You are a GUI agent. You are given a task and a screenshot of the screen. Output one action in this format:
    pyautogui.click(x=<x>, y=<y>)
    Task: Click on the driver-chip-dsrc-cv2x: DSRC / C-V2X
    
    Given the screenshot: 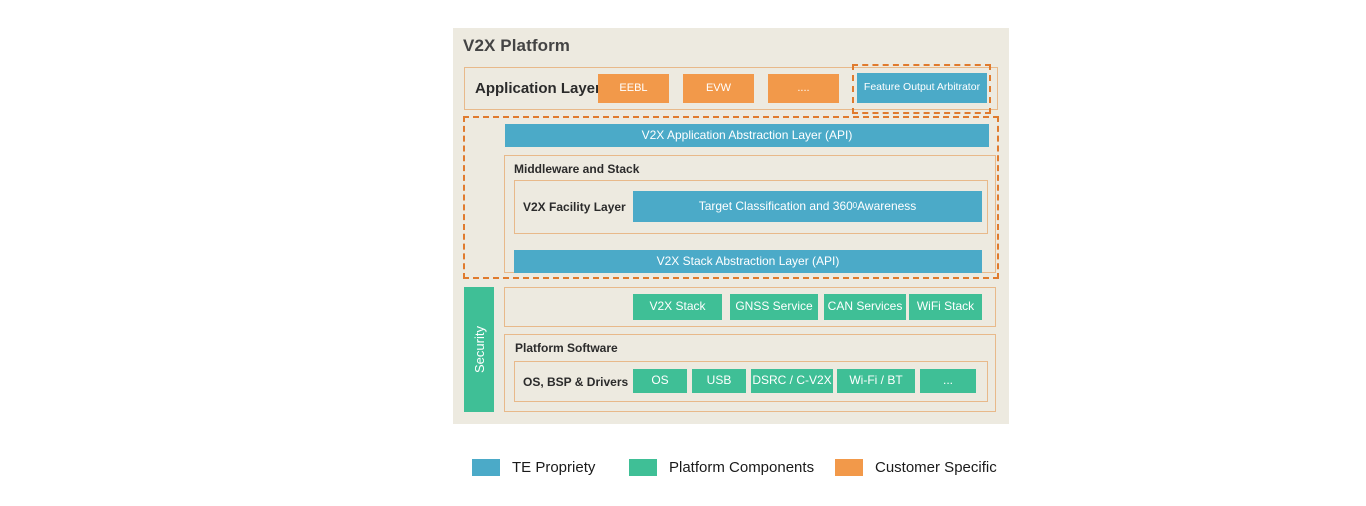 What is the action you would take?
    pyautogui.click(x=792, y=381)
    